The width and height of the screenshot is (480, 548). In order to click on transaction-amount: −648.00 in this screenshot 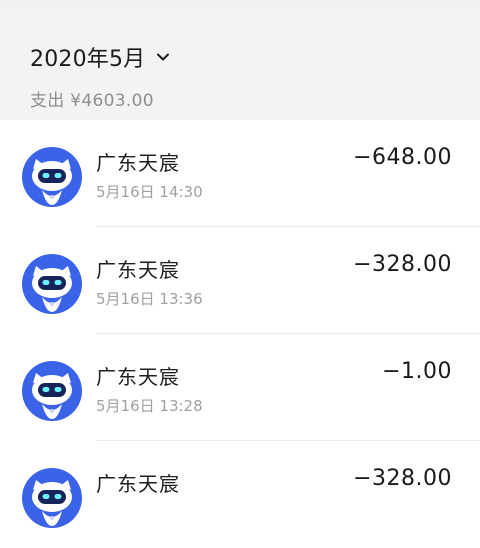, I will do `click(402, 157)`.